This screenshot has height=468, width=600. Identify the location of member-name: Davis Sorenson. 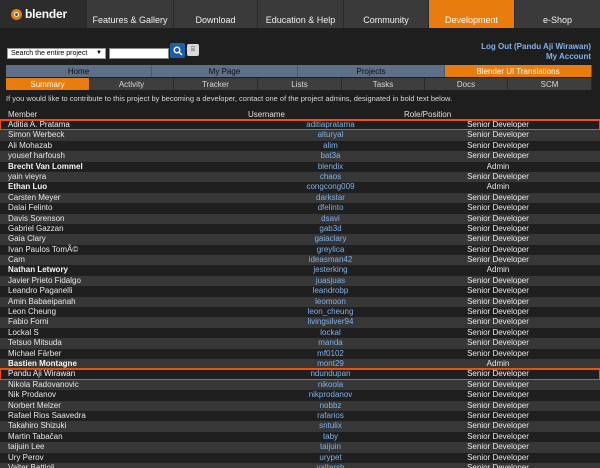
(36, 218).